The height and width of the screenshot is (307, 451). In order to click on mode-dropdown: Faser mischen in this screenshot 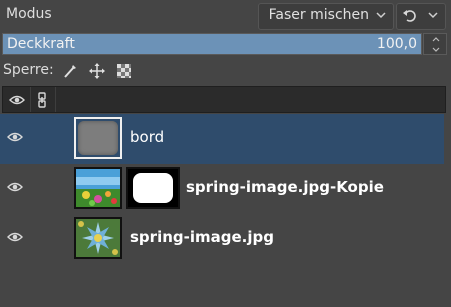, I will do `click(326, 16)`.